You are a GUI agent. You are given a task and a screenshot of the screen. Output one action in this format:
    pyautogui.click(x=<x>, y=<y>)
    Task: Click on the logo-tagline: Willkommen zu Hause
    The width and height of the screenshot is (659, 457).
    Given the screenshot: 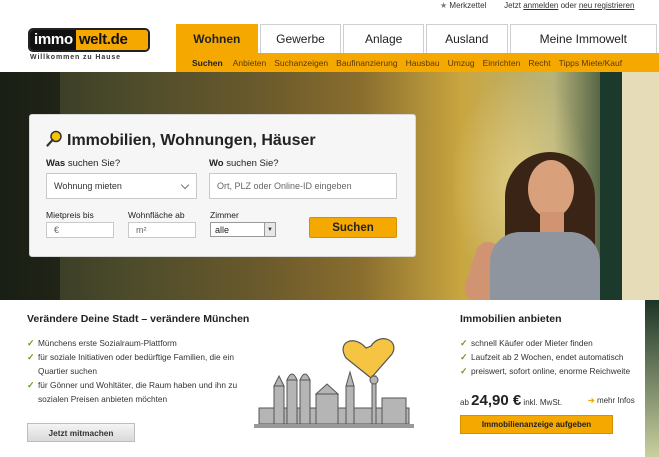 What is the action you would take?
    pyautogui.click(x=75, y=57)
    